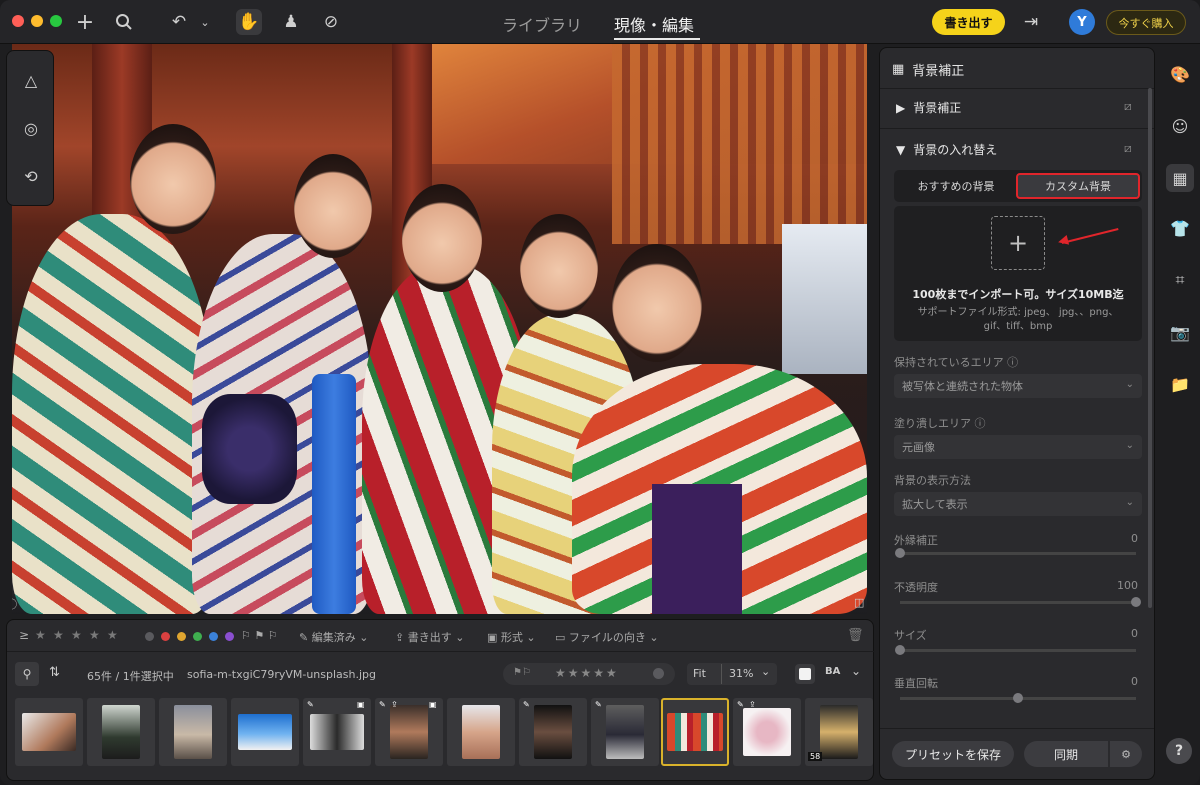 The height and width of the screenshot is (785, 1200). What do you see at coordinates (1018, 504) in the screenshot?
I see `display-method-select: 拡大して表示 ⌄` at bounding box center [1018, 504].